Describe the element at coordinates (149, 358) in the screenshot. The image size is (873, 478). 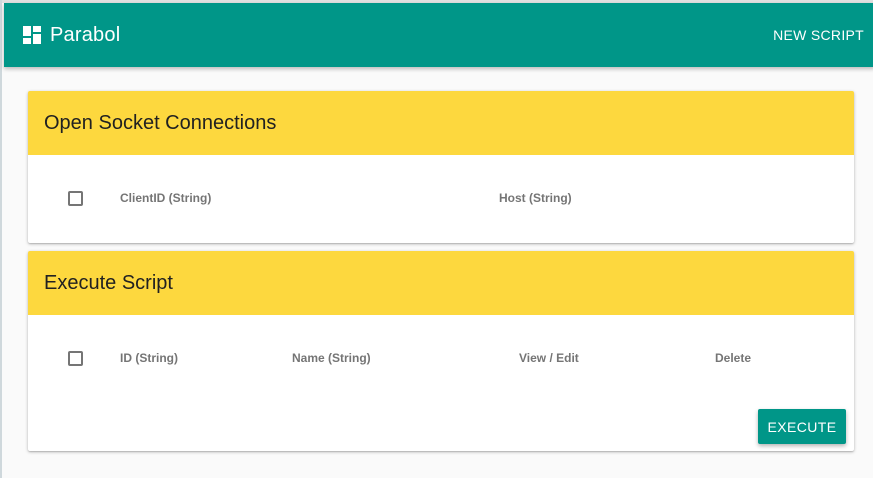
I see `column-header-id: ID (String)` at that location.